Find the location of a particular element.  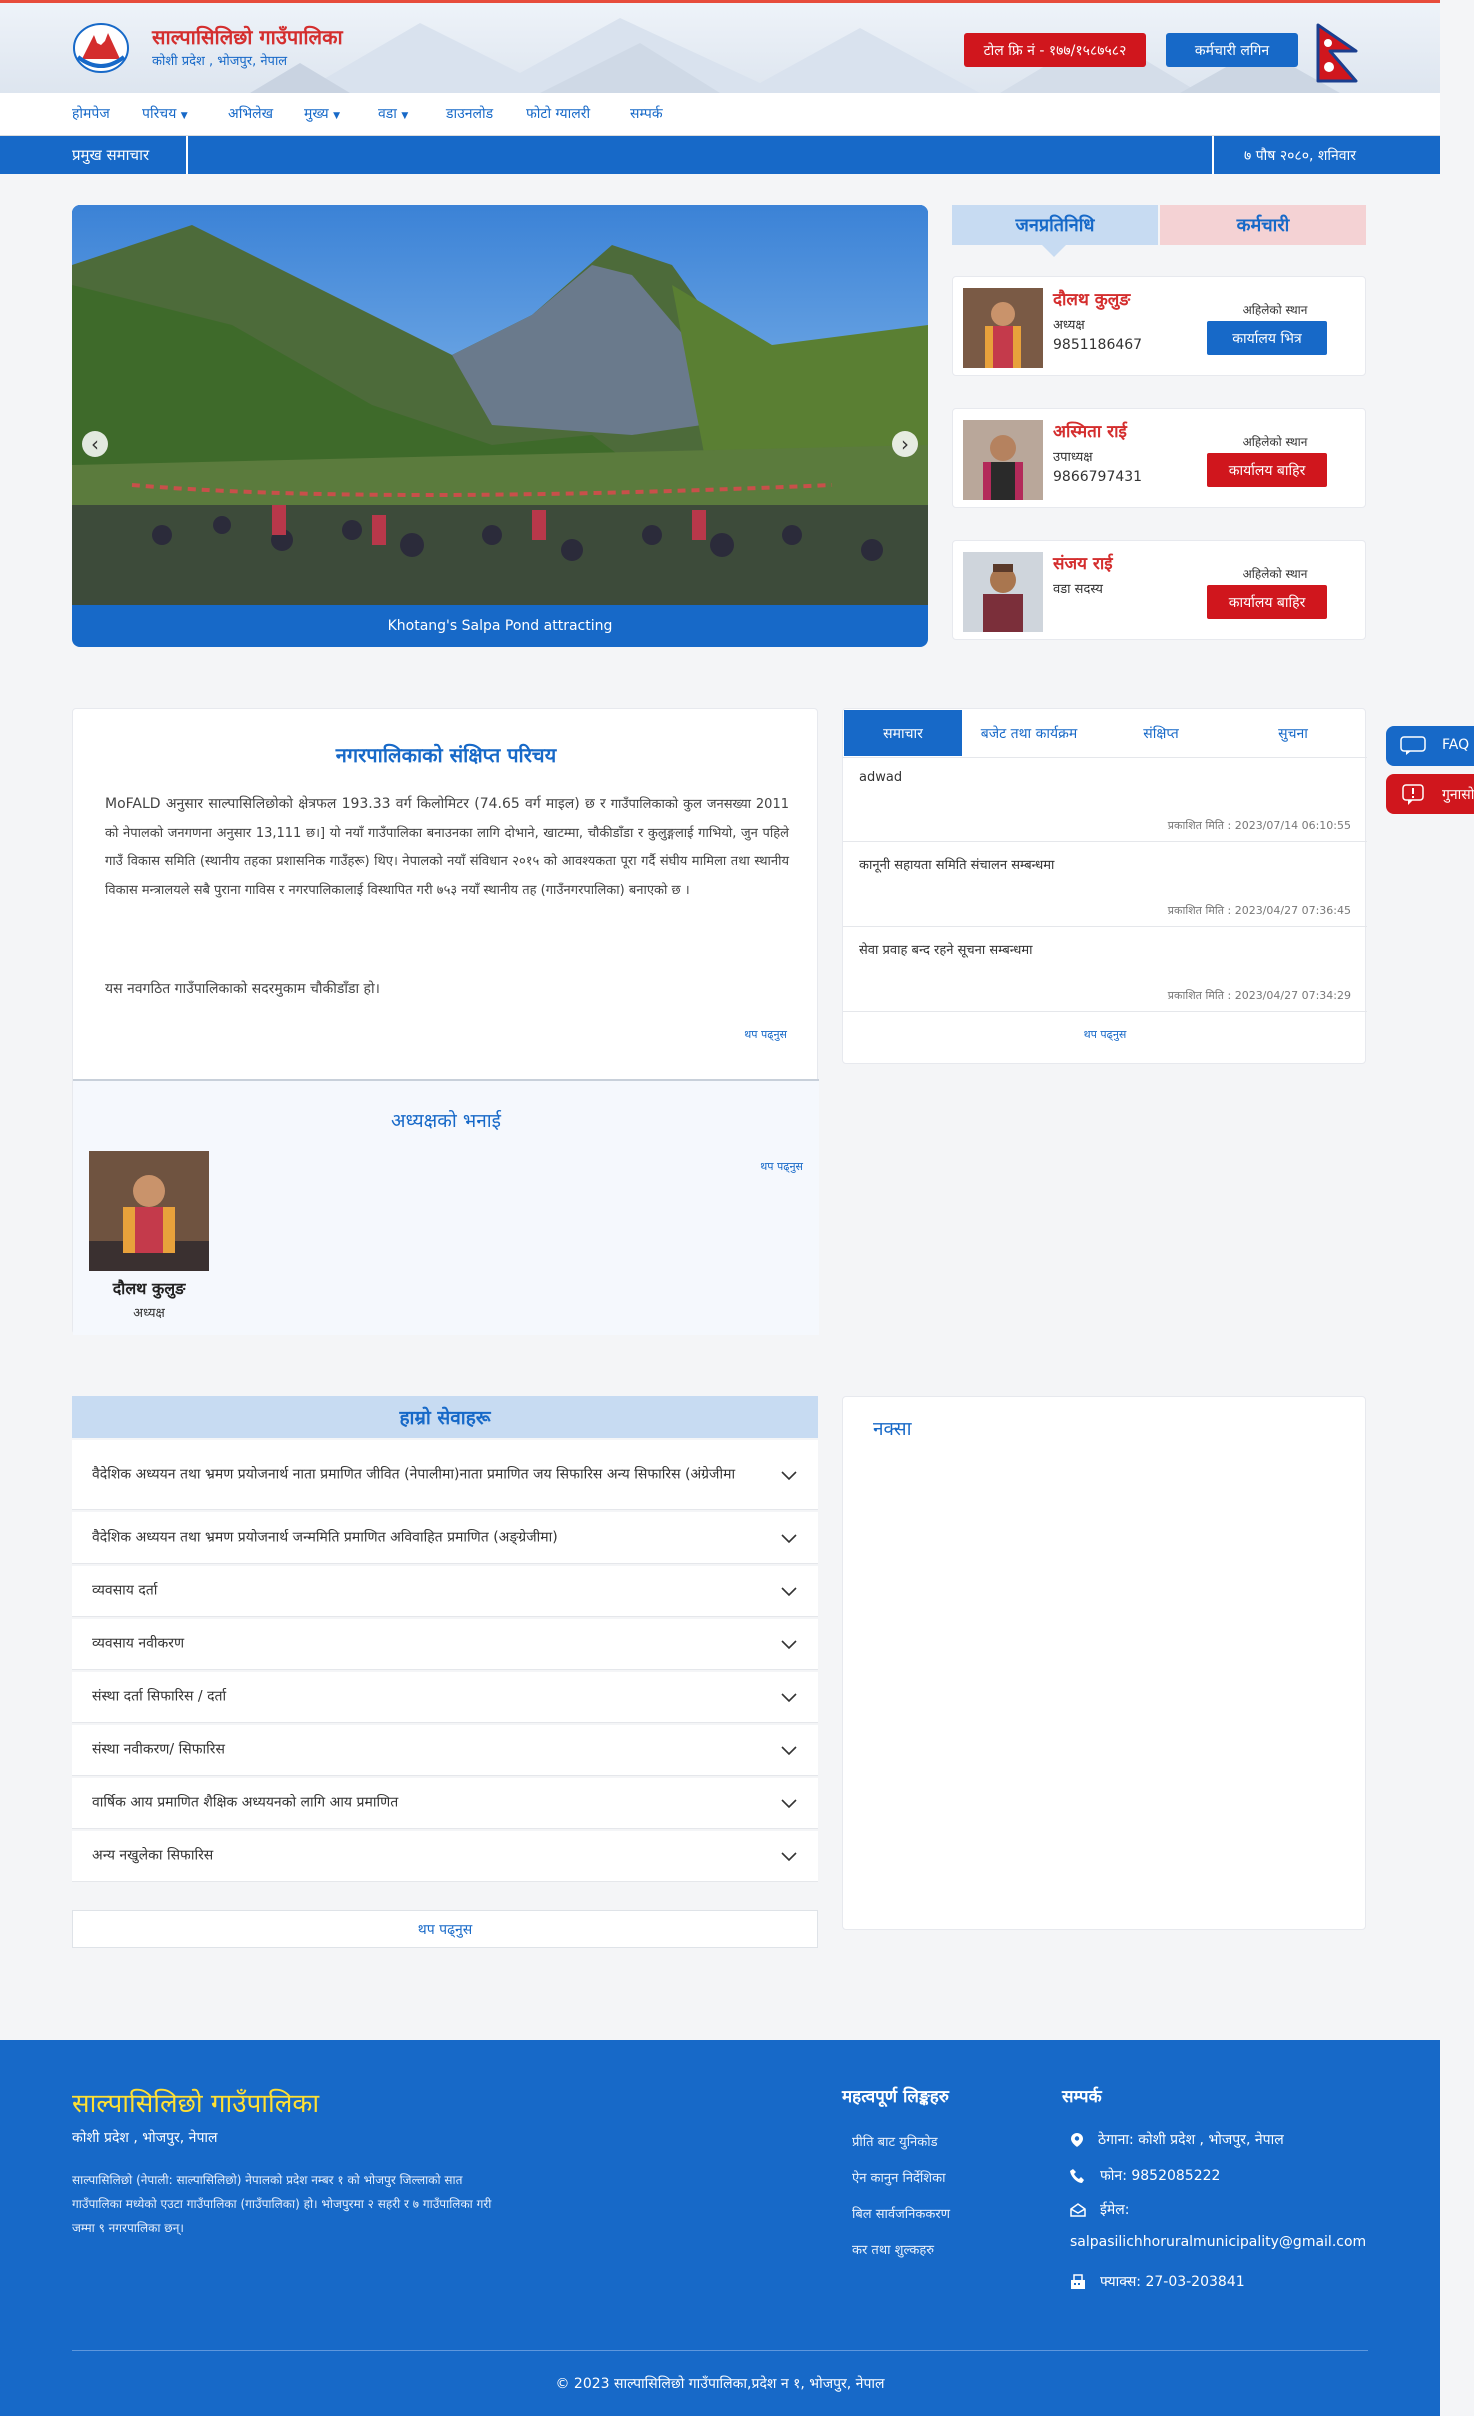

divider is located at coordinates (1213, 155).